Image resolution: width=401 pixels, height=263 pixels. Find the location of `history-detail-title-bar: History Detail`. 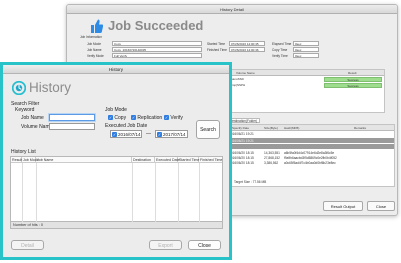

history-detail-title-bar: History Detail is located at coordinates (232, 9).